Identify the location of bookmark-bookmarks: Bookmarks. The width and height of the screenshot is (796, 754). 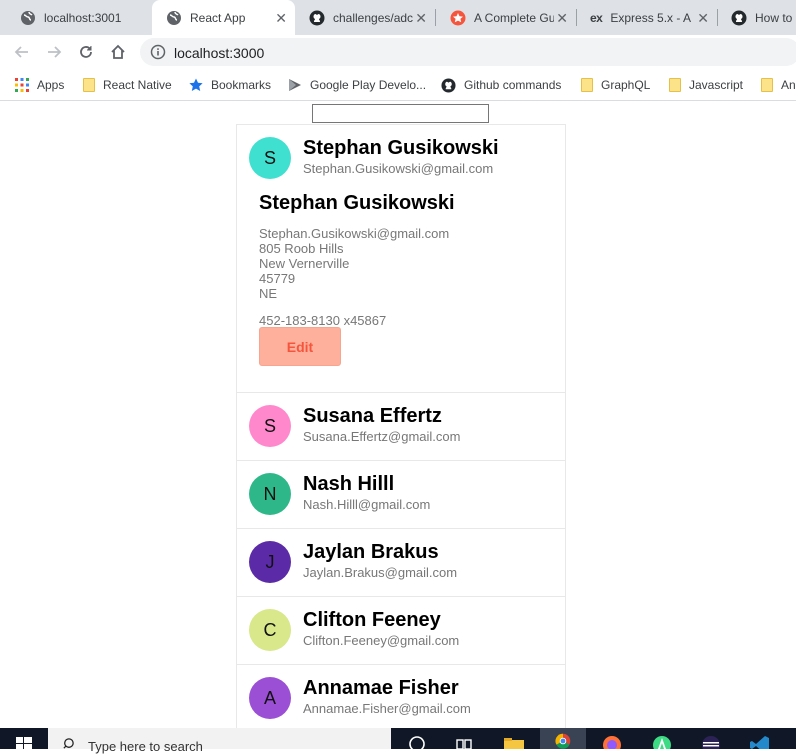
(230, 85).